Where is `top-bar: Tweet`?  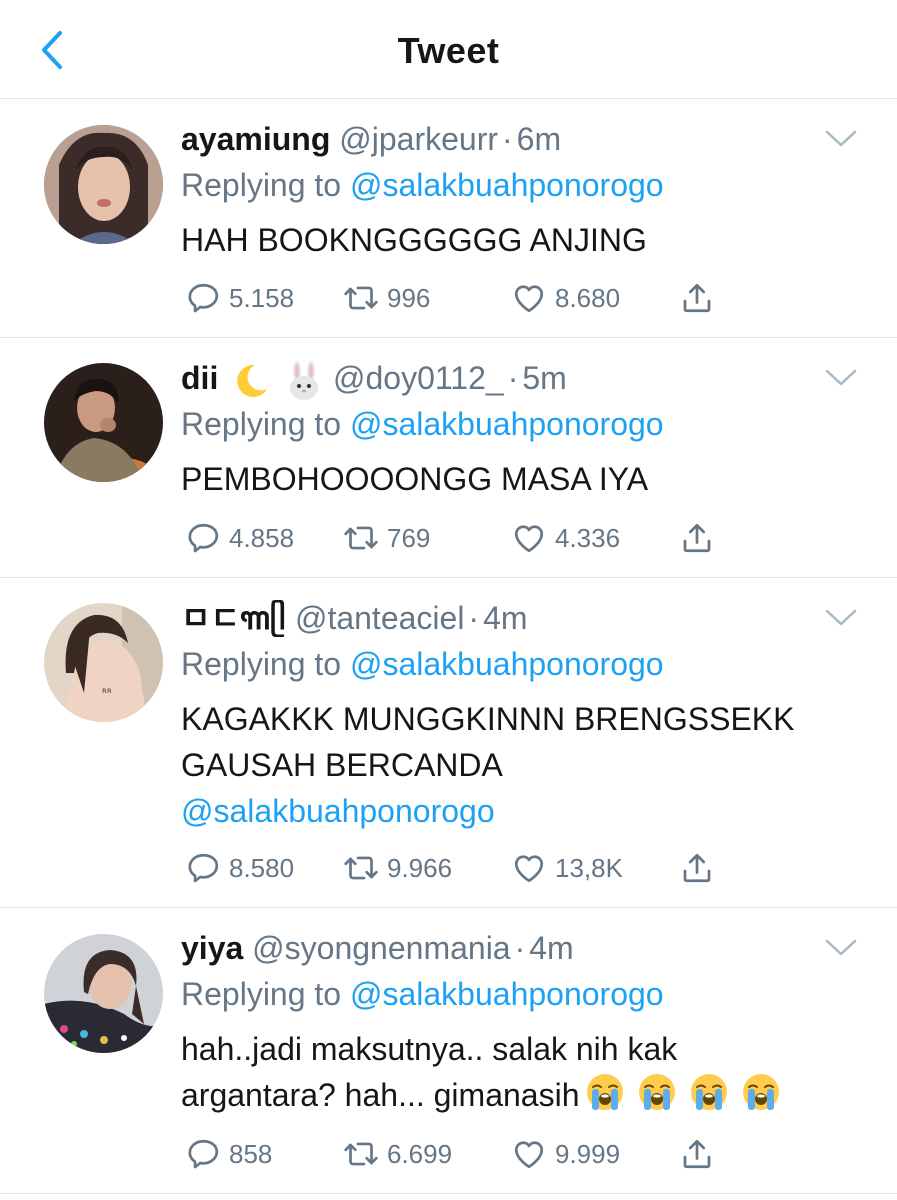
top-bar: Tweet is located at coordinates (448, 49).